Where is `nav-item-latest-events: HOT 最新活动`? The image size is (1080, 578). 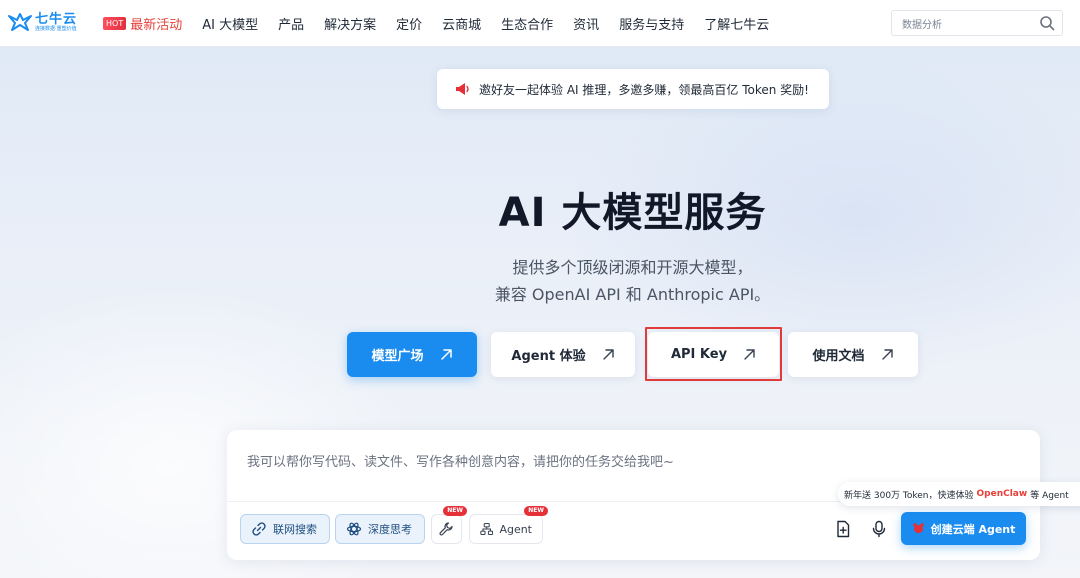
nav-item-latest-events: HOT 最新活动 is located at coordinates (142, 23).